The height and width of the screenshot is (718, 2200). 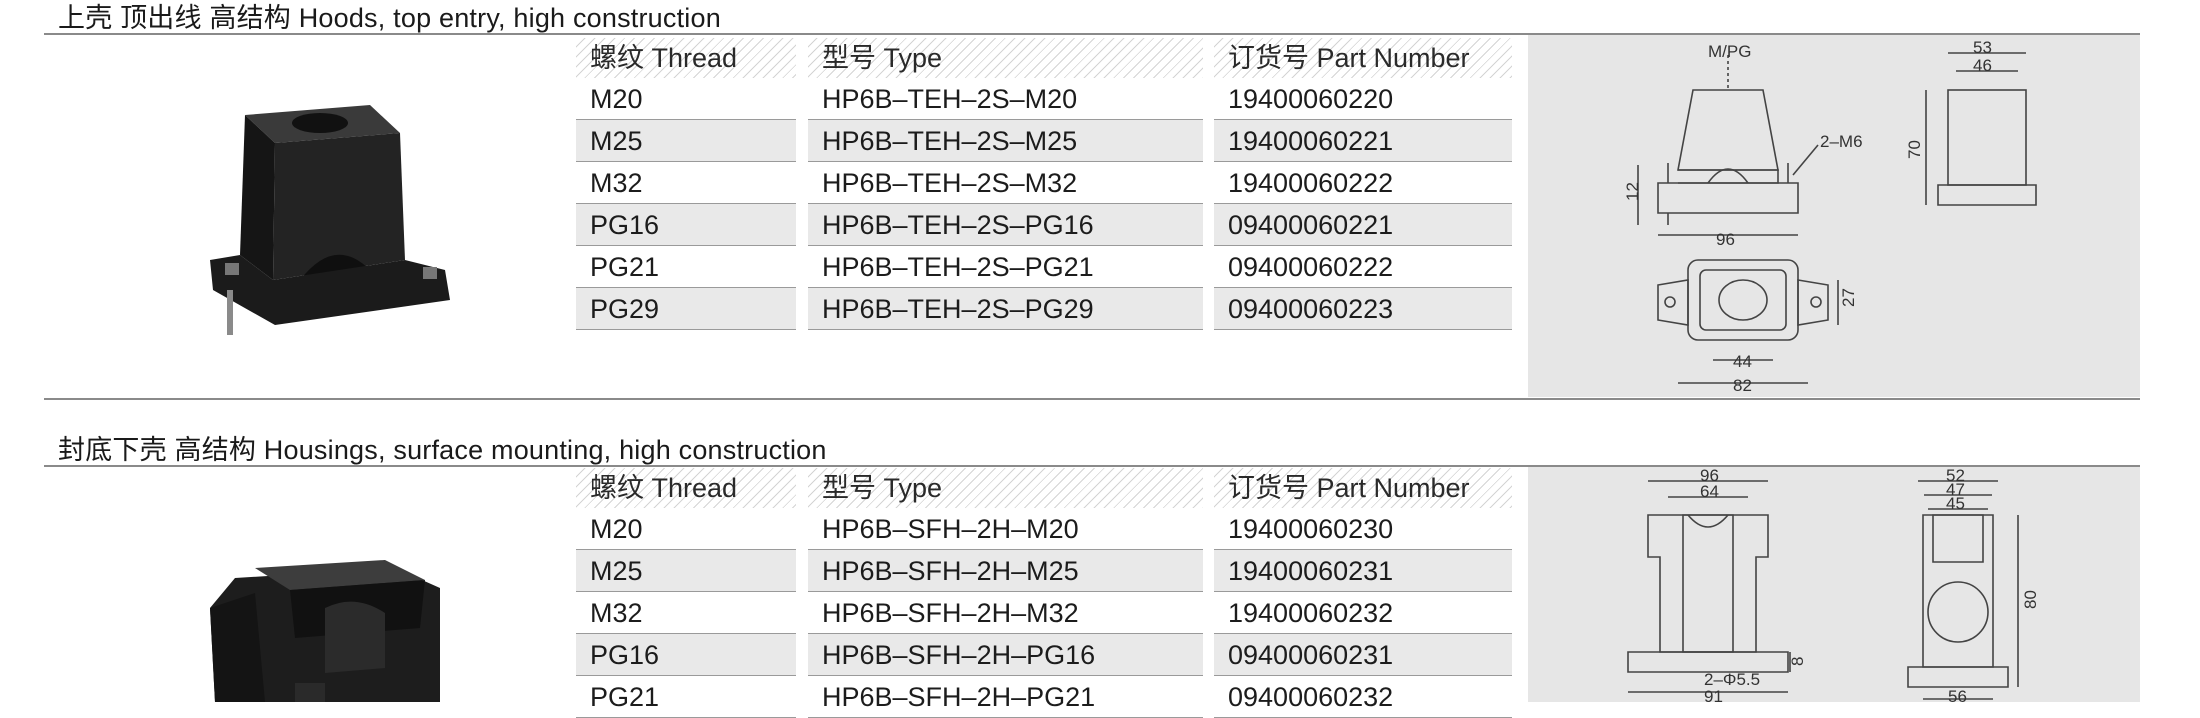 I want to click on table-cell: HP6B–SFH–2H–PG16, so click(x=1005, y=655).